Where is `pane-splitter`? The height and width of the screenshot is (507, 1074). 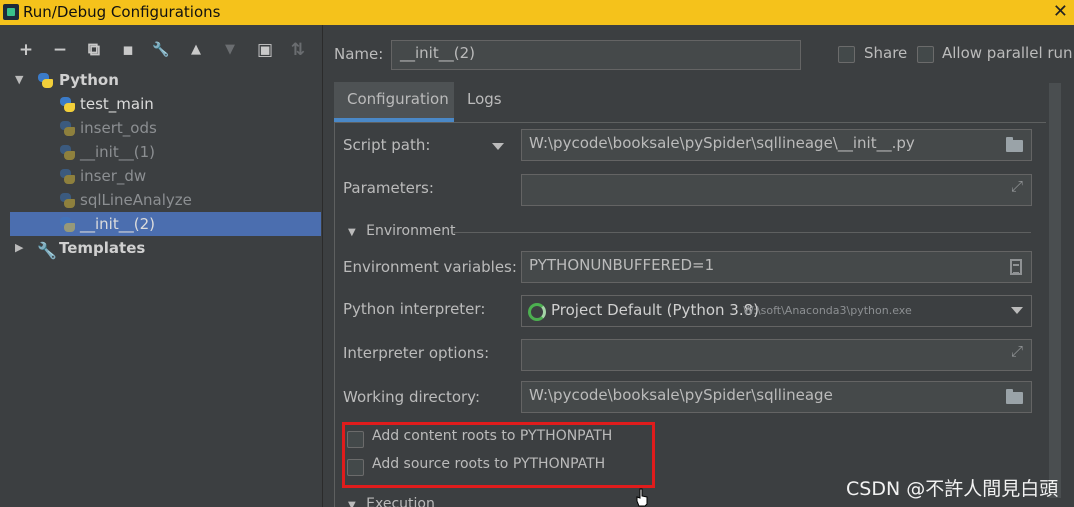 pane-splitter is located at coordinates (322, 266).